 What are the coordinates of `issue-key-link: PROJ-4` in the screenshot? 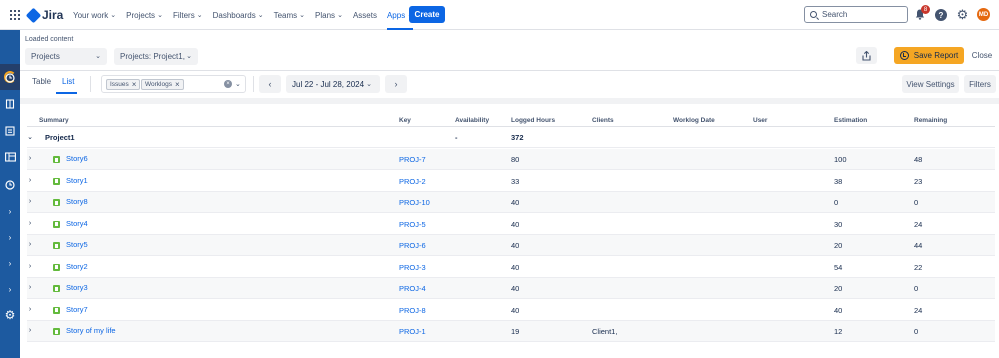 It's located at (412, 288).